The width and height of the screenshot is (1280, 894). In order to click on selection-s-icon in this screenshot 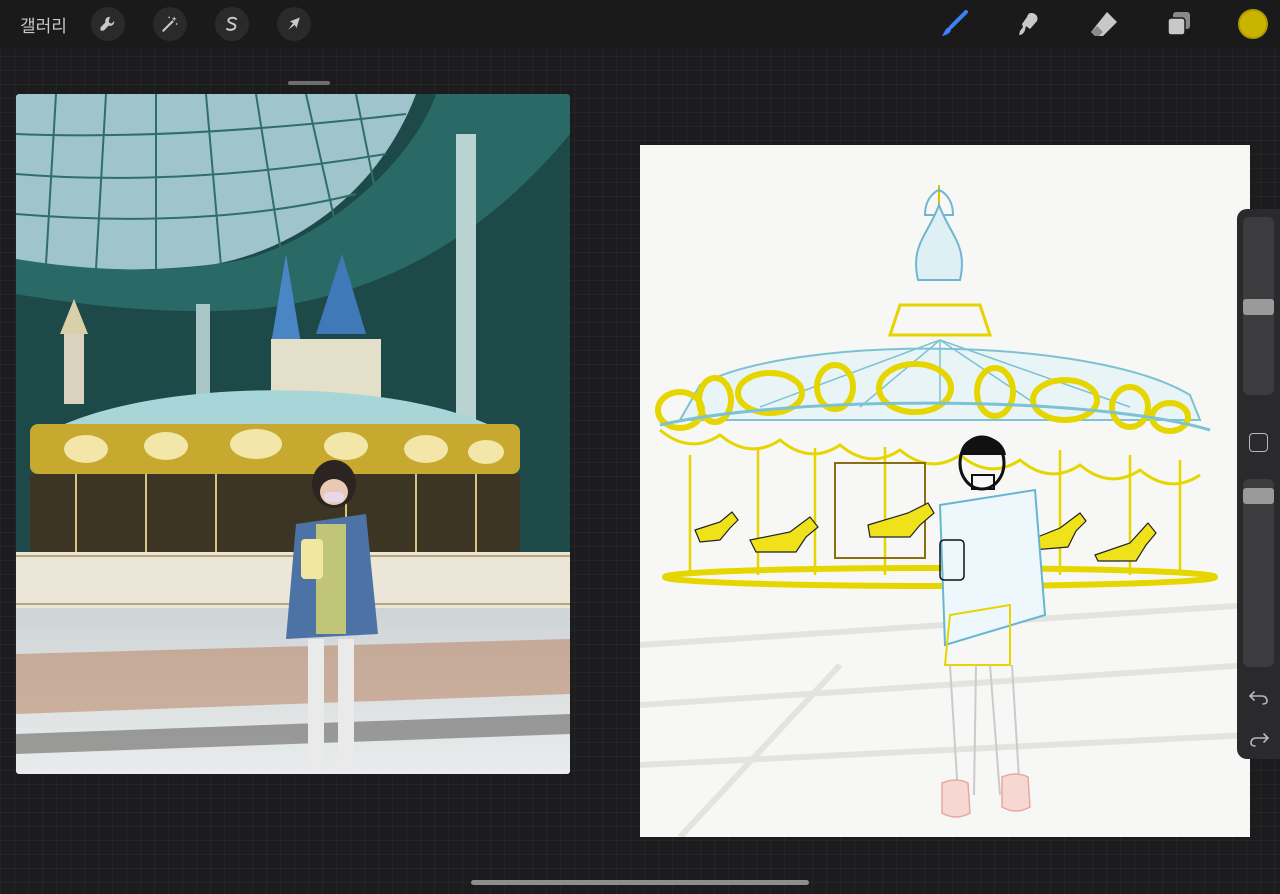, I will do `click(232, 23)`.